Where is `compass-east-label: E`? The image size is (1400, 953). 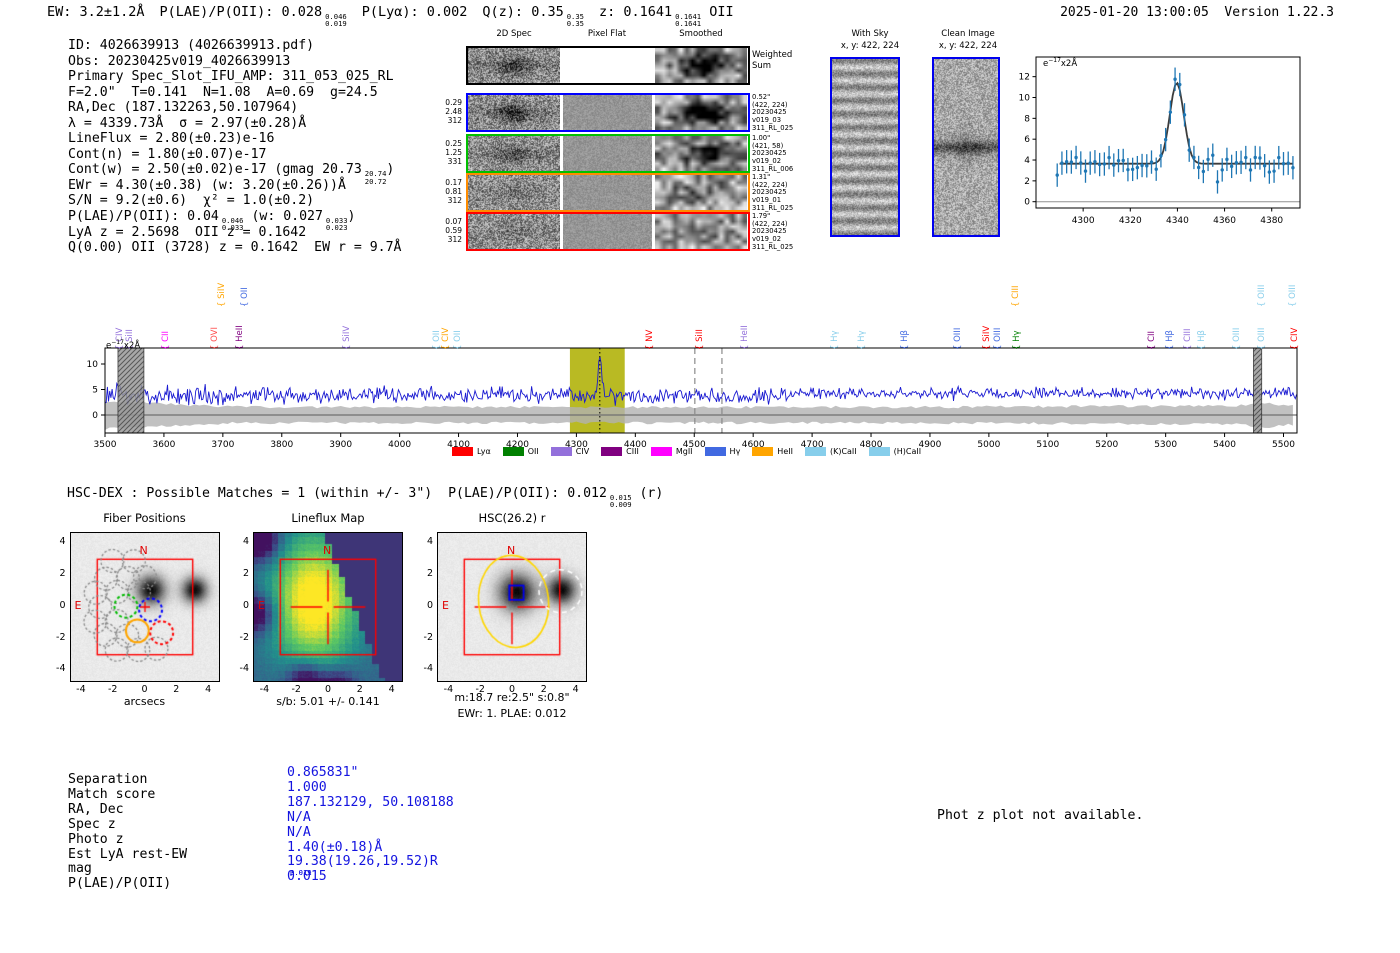
compass-east-label: E is located at coordinates (78, 605).